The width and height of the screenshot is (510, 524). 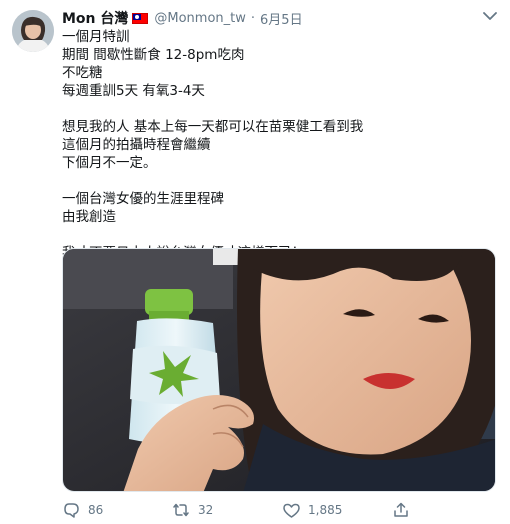 What do you see at coordinates (143, 199) in the screenshot?
I see `tweet-line: 一個台灣女優的生涯里程碑` at bounding box center [143, 199].